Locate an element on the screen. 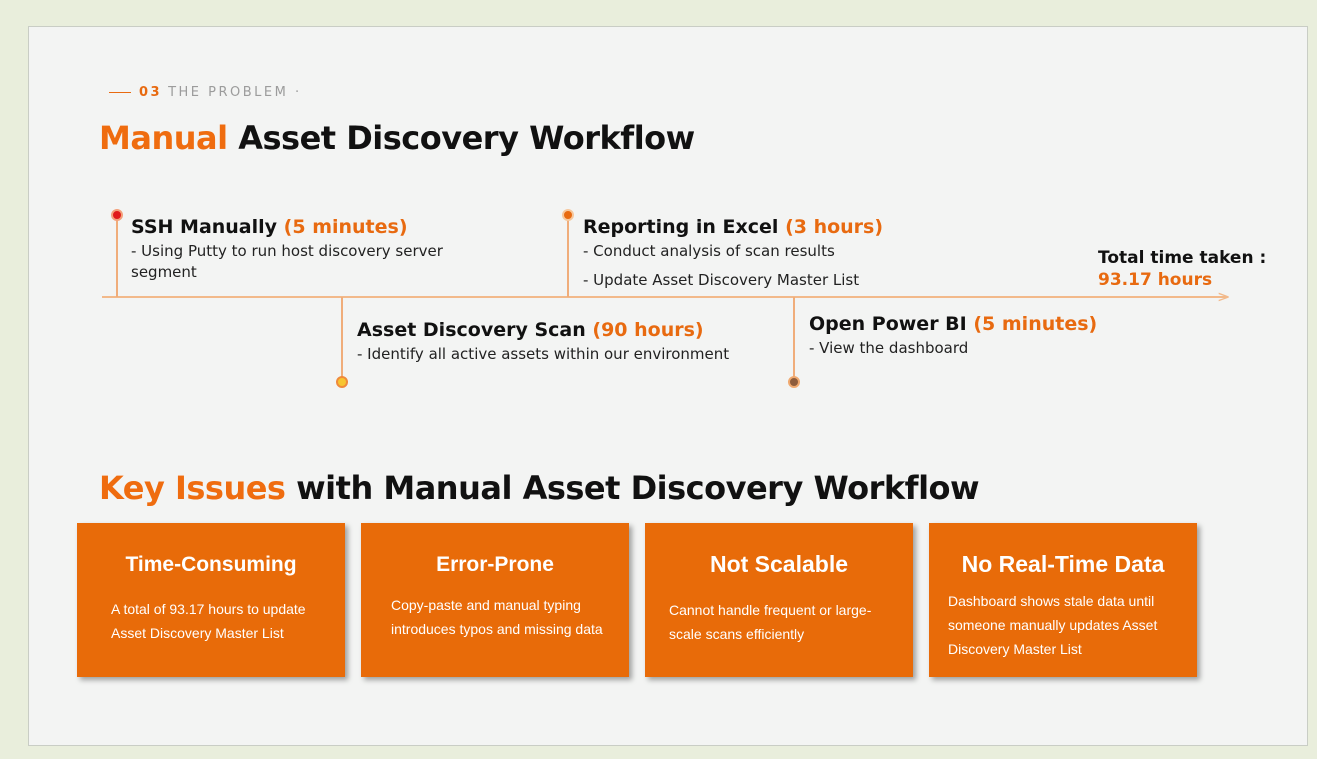  page-title: Manual Asset Discovery Workflow is located at coordinates (397, 138).